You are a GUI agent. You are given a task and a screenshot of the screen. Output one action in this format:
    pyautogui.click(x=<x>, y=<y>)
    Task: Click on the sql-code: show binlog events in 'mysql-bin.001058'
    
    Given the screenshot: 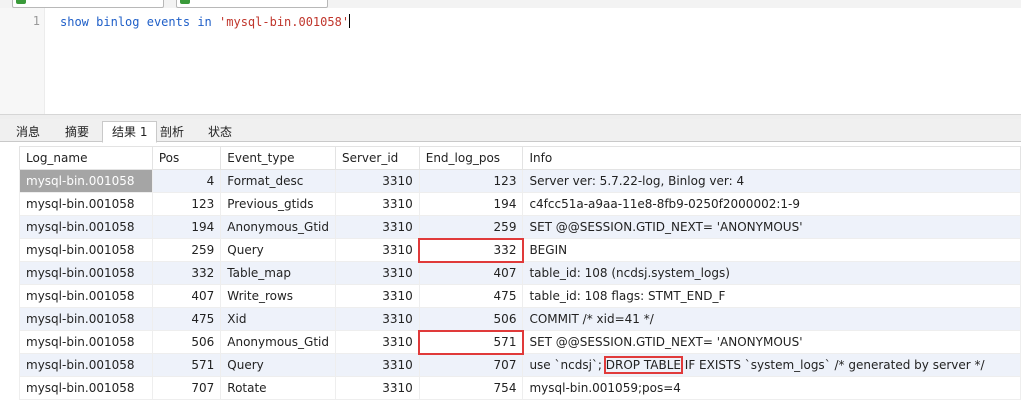 What is the action you would take?
    pyautogui.click(x=205, y=21)
    